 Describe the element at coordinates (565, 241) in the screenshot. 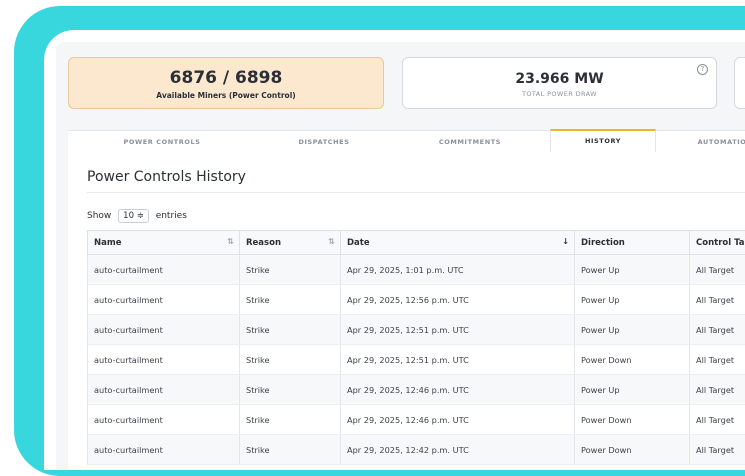

I see `sort-desc-icon: ↓` at that location.